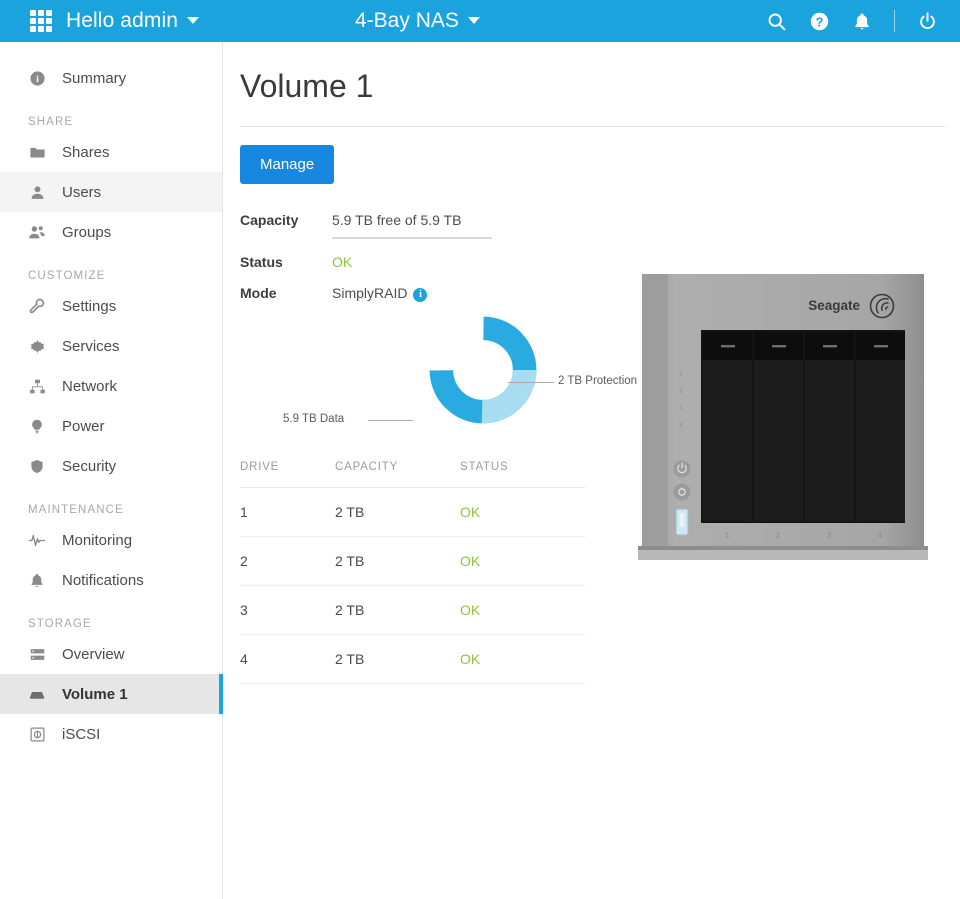  I want to click on column-header-status: STATUS, so click(522, 467).